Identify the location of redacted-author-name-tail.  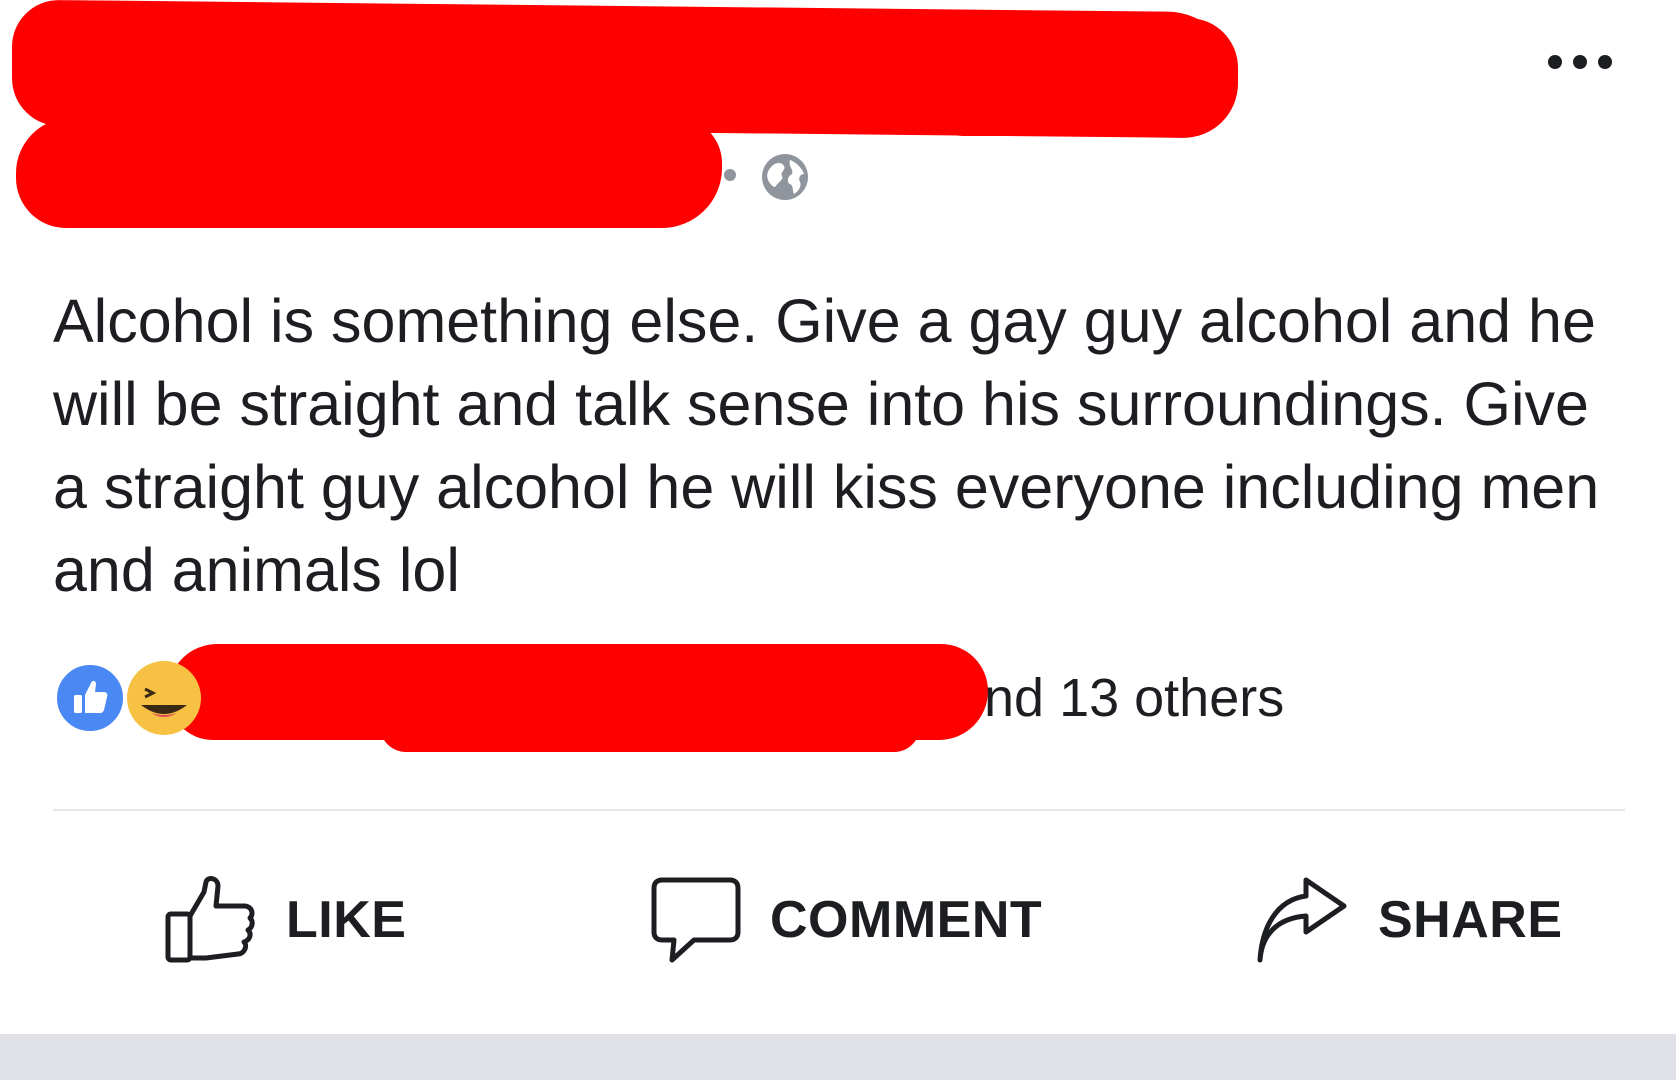
(1079, 77).